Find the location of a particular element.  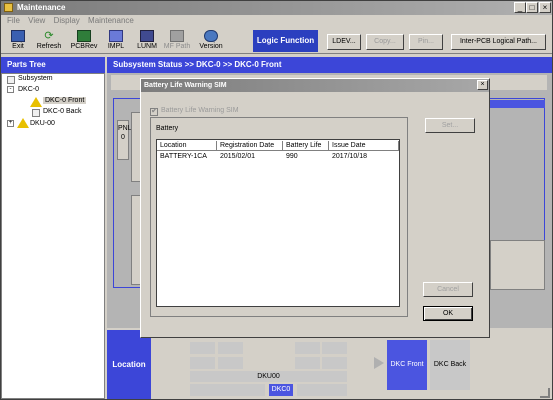

arrow-right-icon is located at coordinates (379, 363).